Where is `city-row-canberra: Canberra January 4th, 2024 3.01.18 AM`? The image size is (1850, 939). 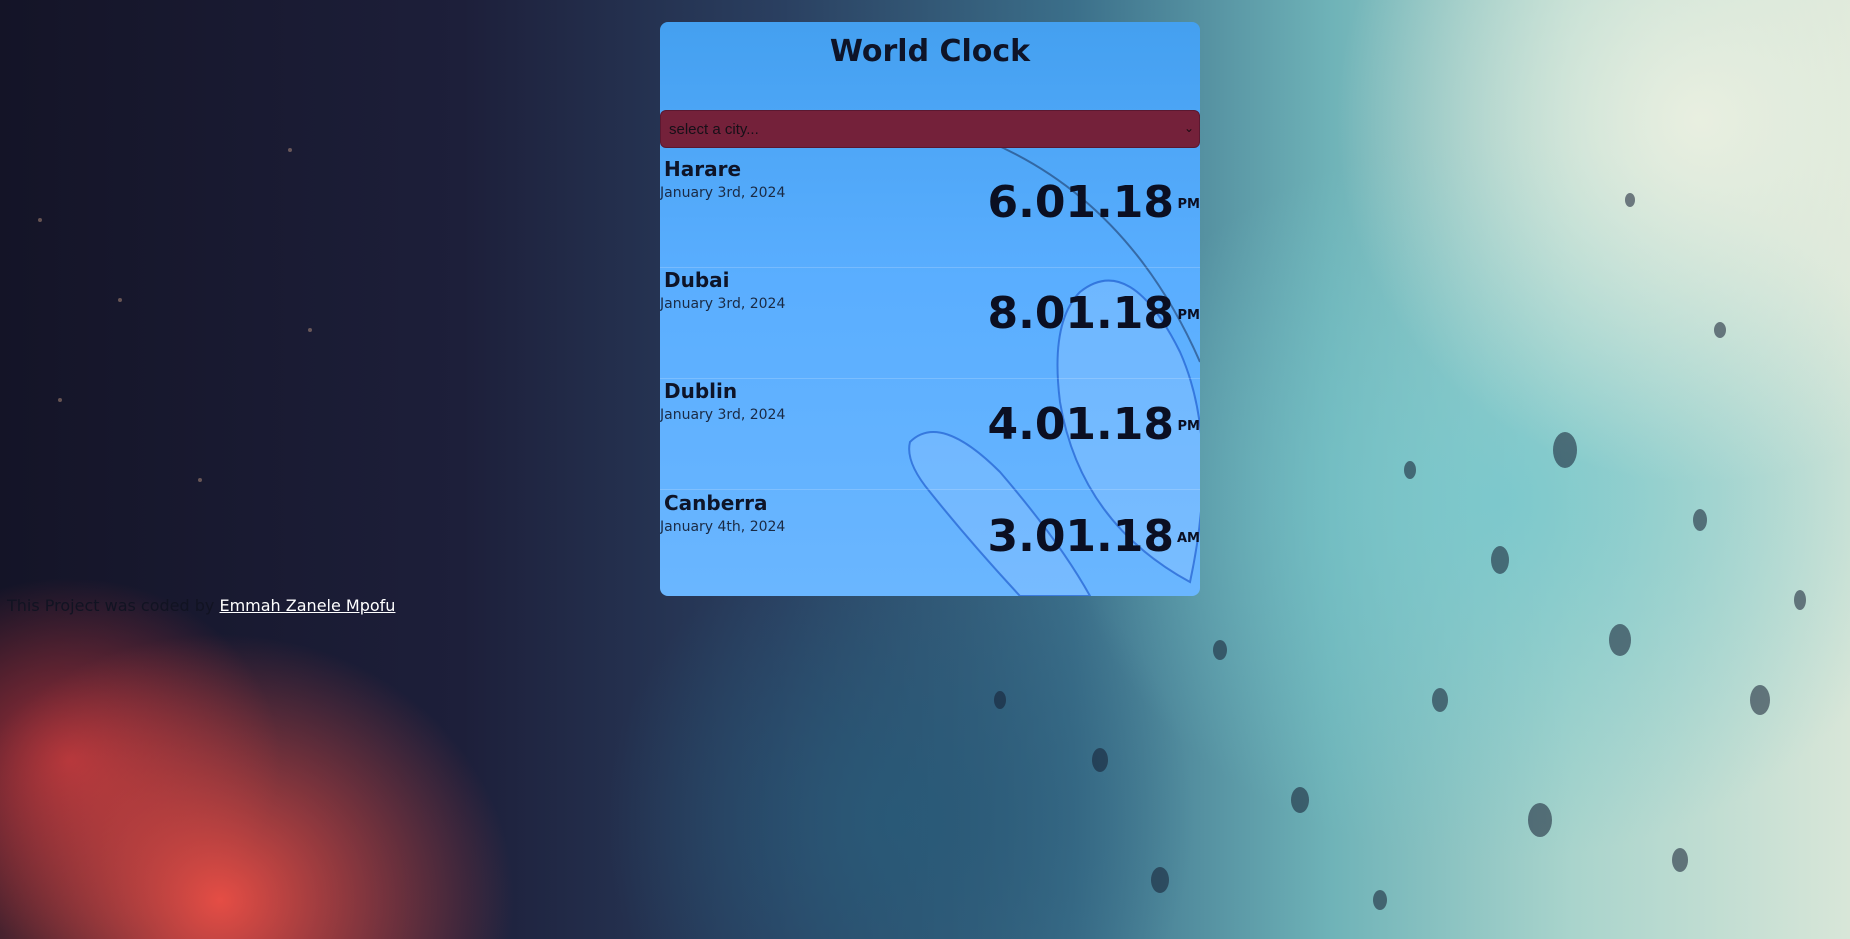
city-row-canberra: Canberra January 4th, 2024 3.01.18 AM is located at coordinates (930, 543).